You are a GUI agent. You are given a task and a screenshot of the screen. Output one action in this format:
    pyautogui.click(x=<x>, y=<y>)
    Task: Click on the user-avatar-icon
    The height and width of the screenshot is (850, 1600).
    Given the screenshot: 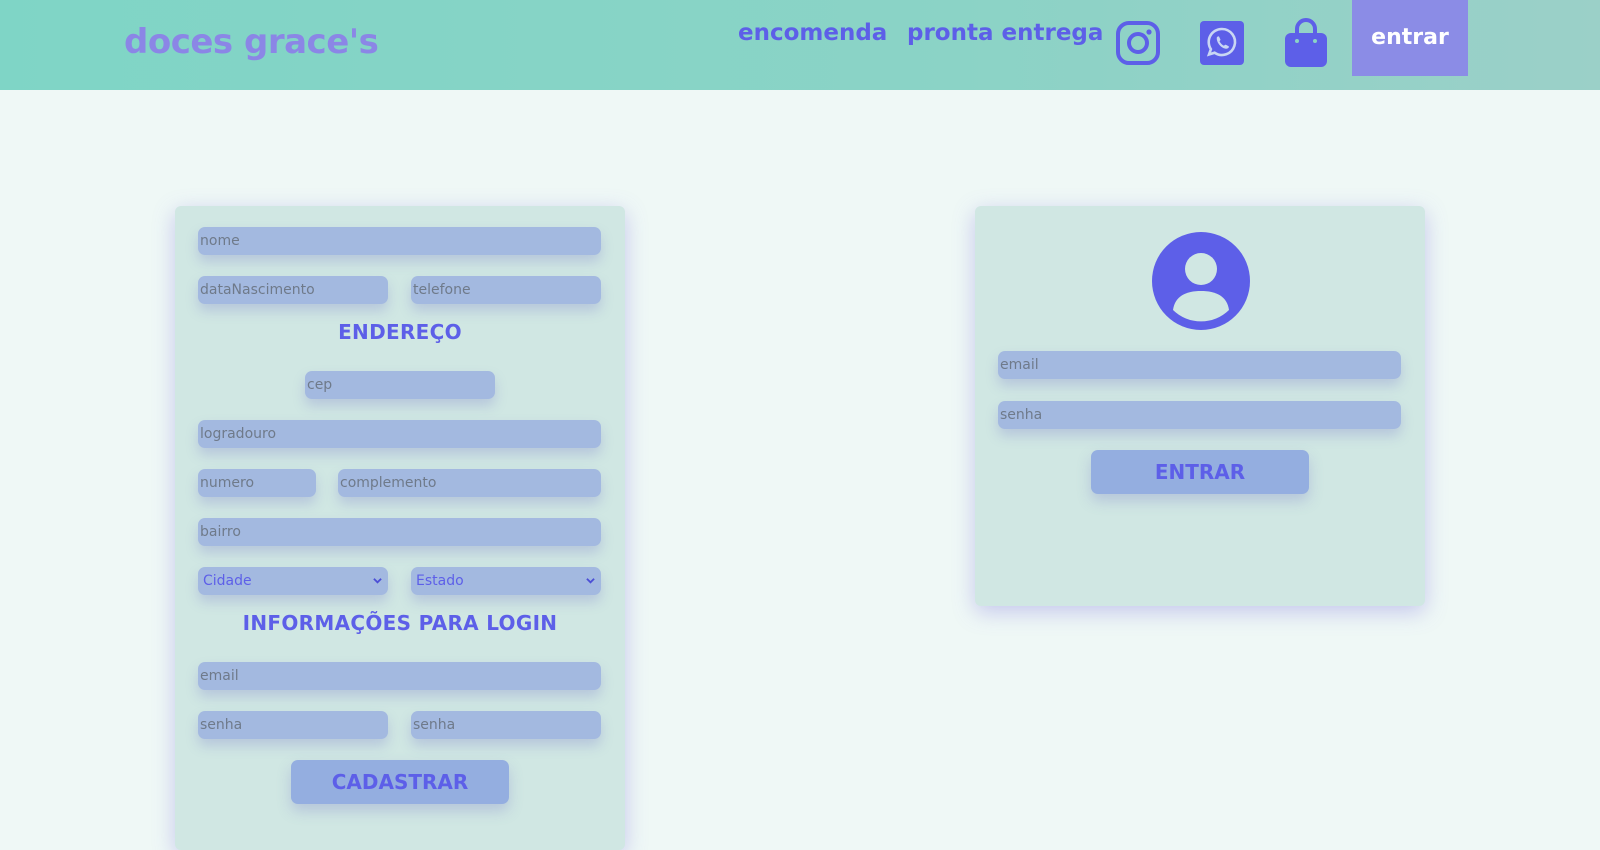 What is the action you would take?
    pyautogui.click(x=1201, y=281)
    